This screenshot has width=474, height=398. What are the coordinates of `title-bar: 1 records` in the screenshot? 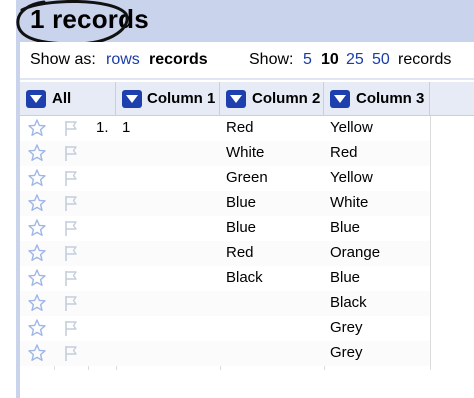 It's located at (245, 23).